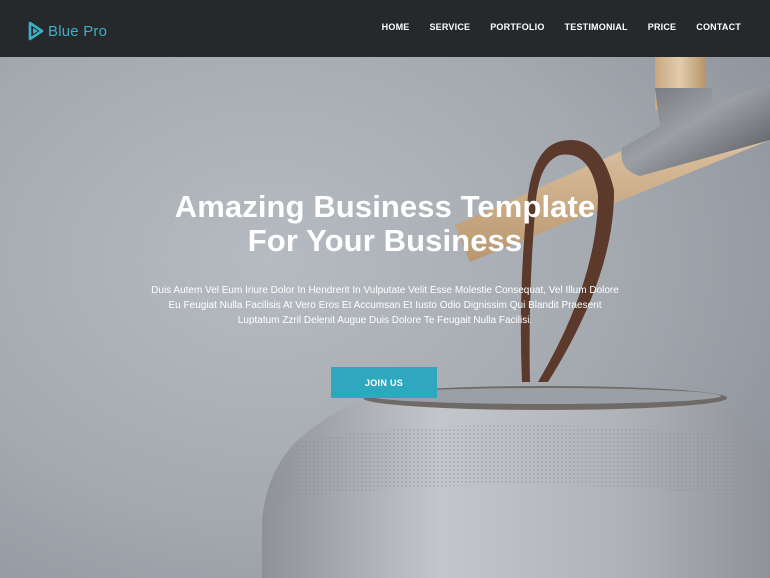 Image resolution: width=770 pixels, height=578 pixels. What do you see at coordinates (449, 27) in the screenshot?
I see `nav-item-service: SERVICE` at bounding box center [449, 27].